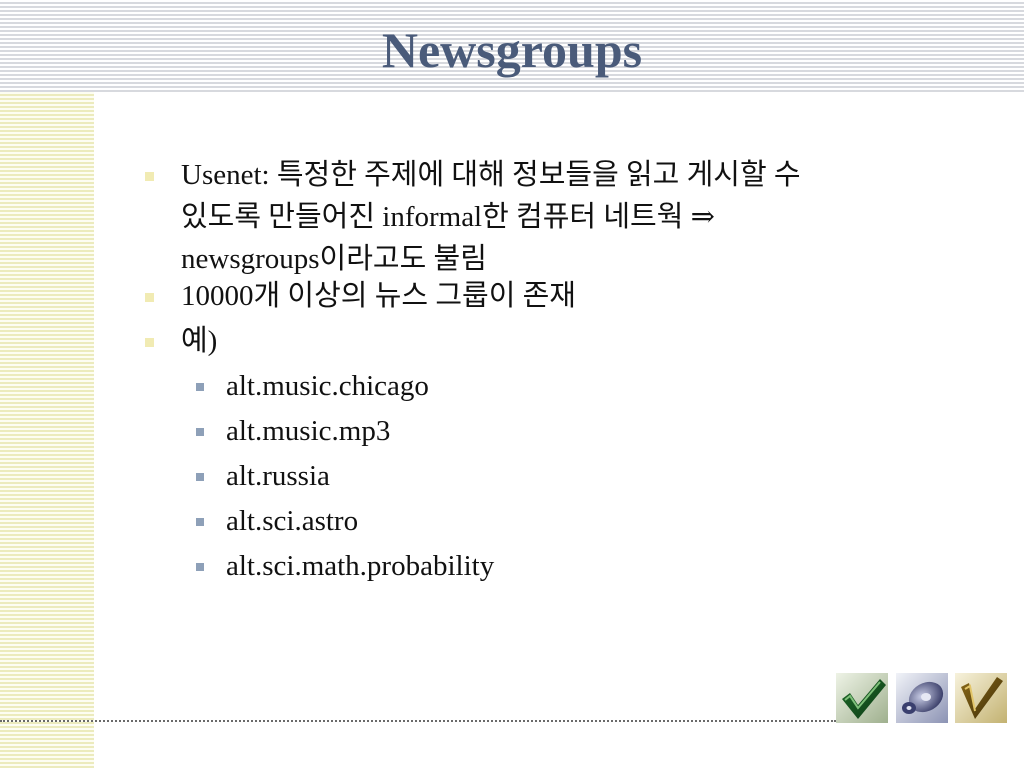  What do you see at coordinates (199, 341) in the screenshot?
I see `list-item-line: 예)` at bounding box center [199, 341].